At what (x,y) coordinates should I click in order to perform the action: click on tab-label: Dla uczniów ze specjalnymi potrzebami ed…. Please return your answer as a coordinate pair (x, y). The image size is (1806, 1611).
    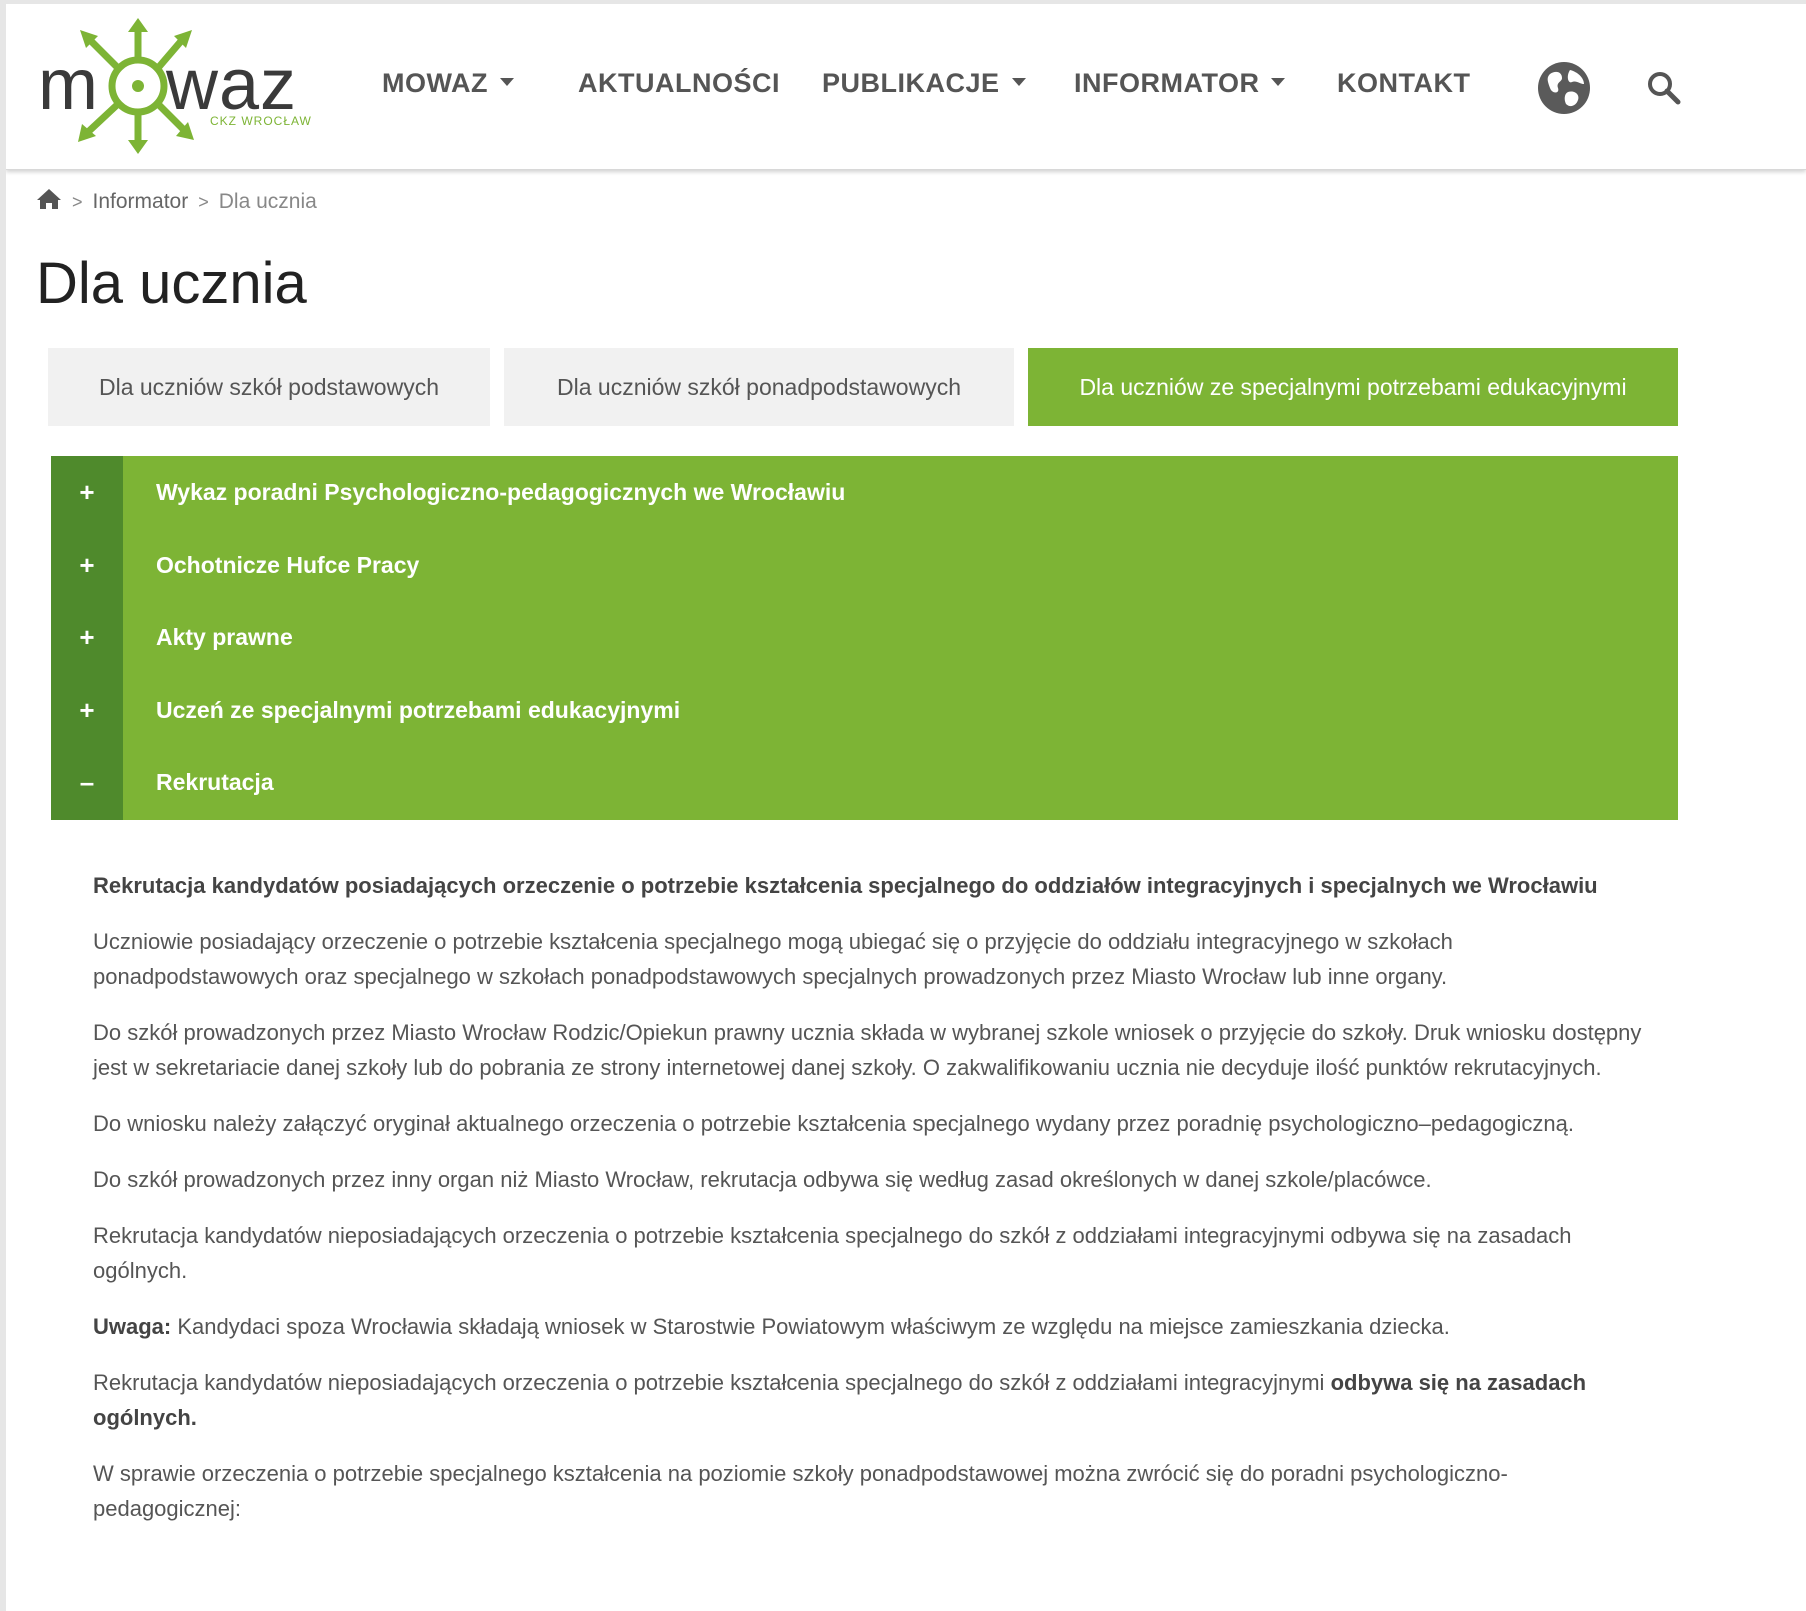
    Looking at the image, I should click on (1353, 386).